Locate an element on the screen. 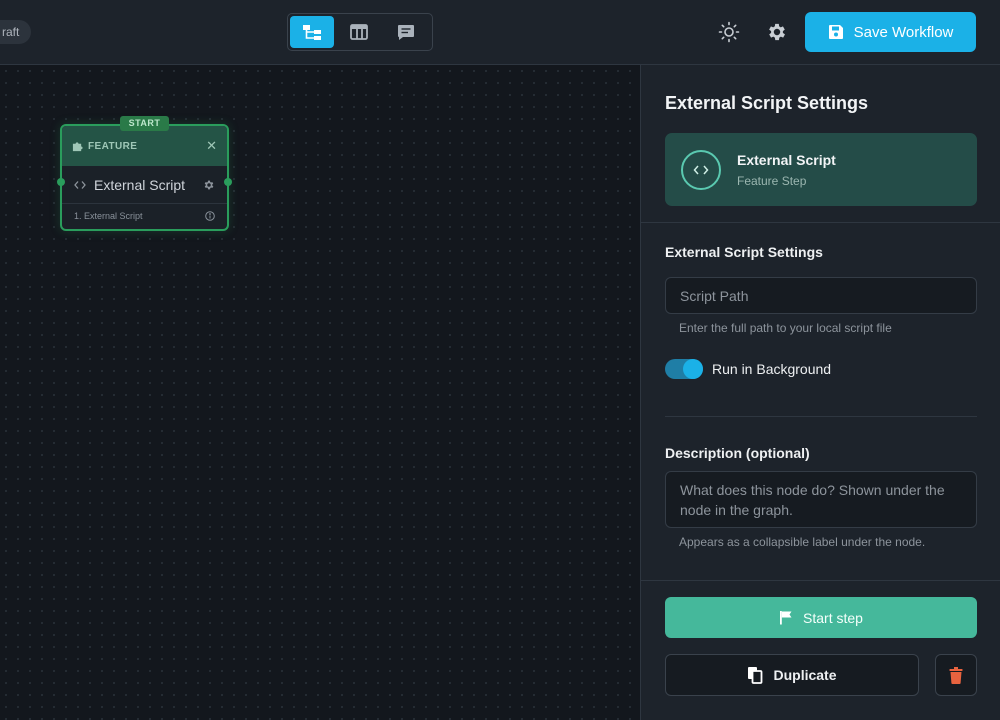  toggle-knob is located at coordinates (693, 369).